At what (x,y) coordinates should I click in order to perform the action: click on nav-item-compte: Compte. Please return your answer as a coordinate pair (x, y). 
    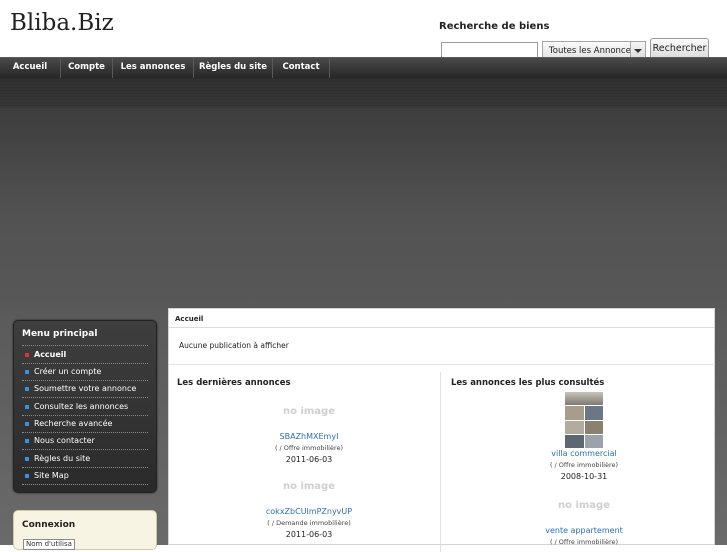
    Looking at the image, I should click on (87, 68).